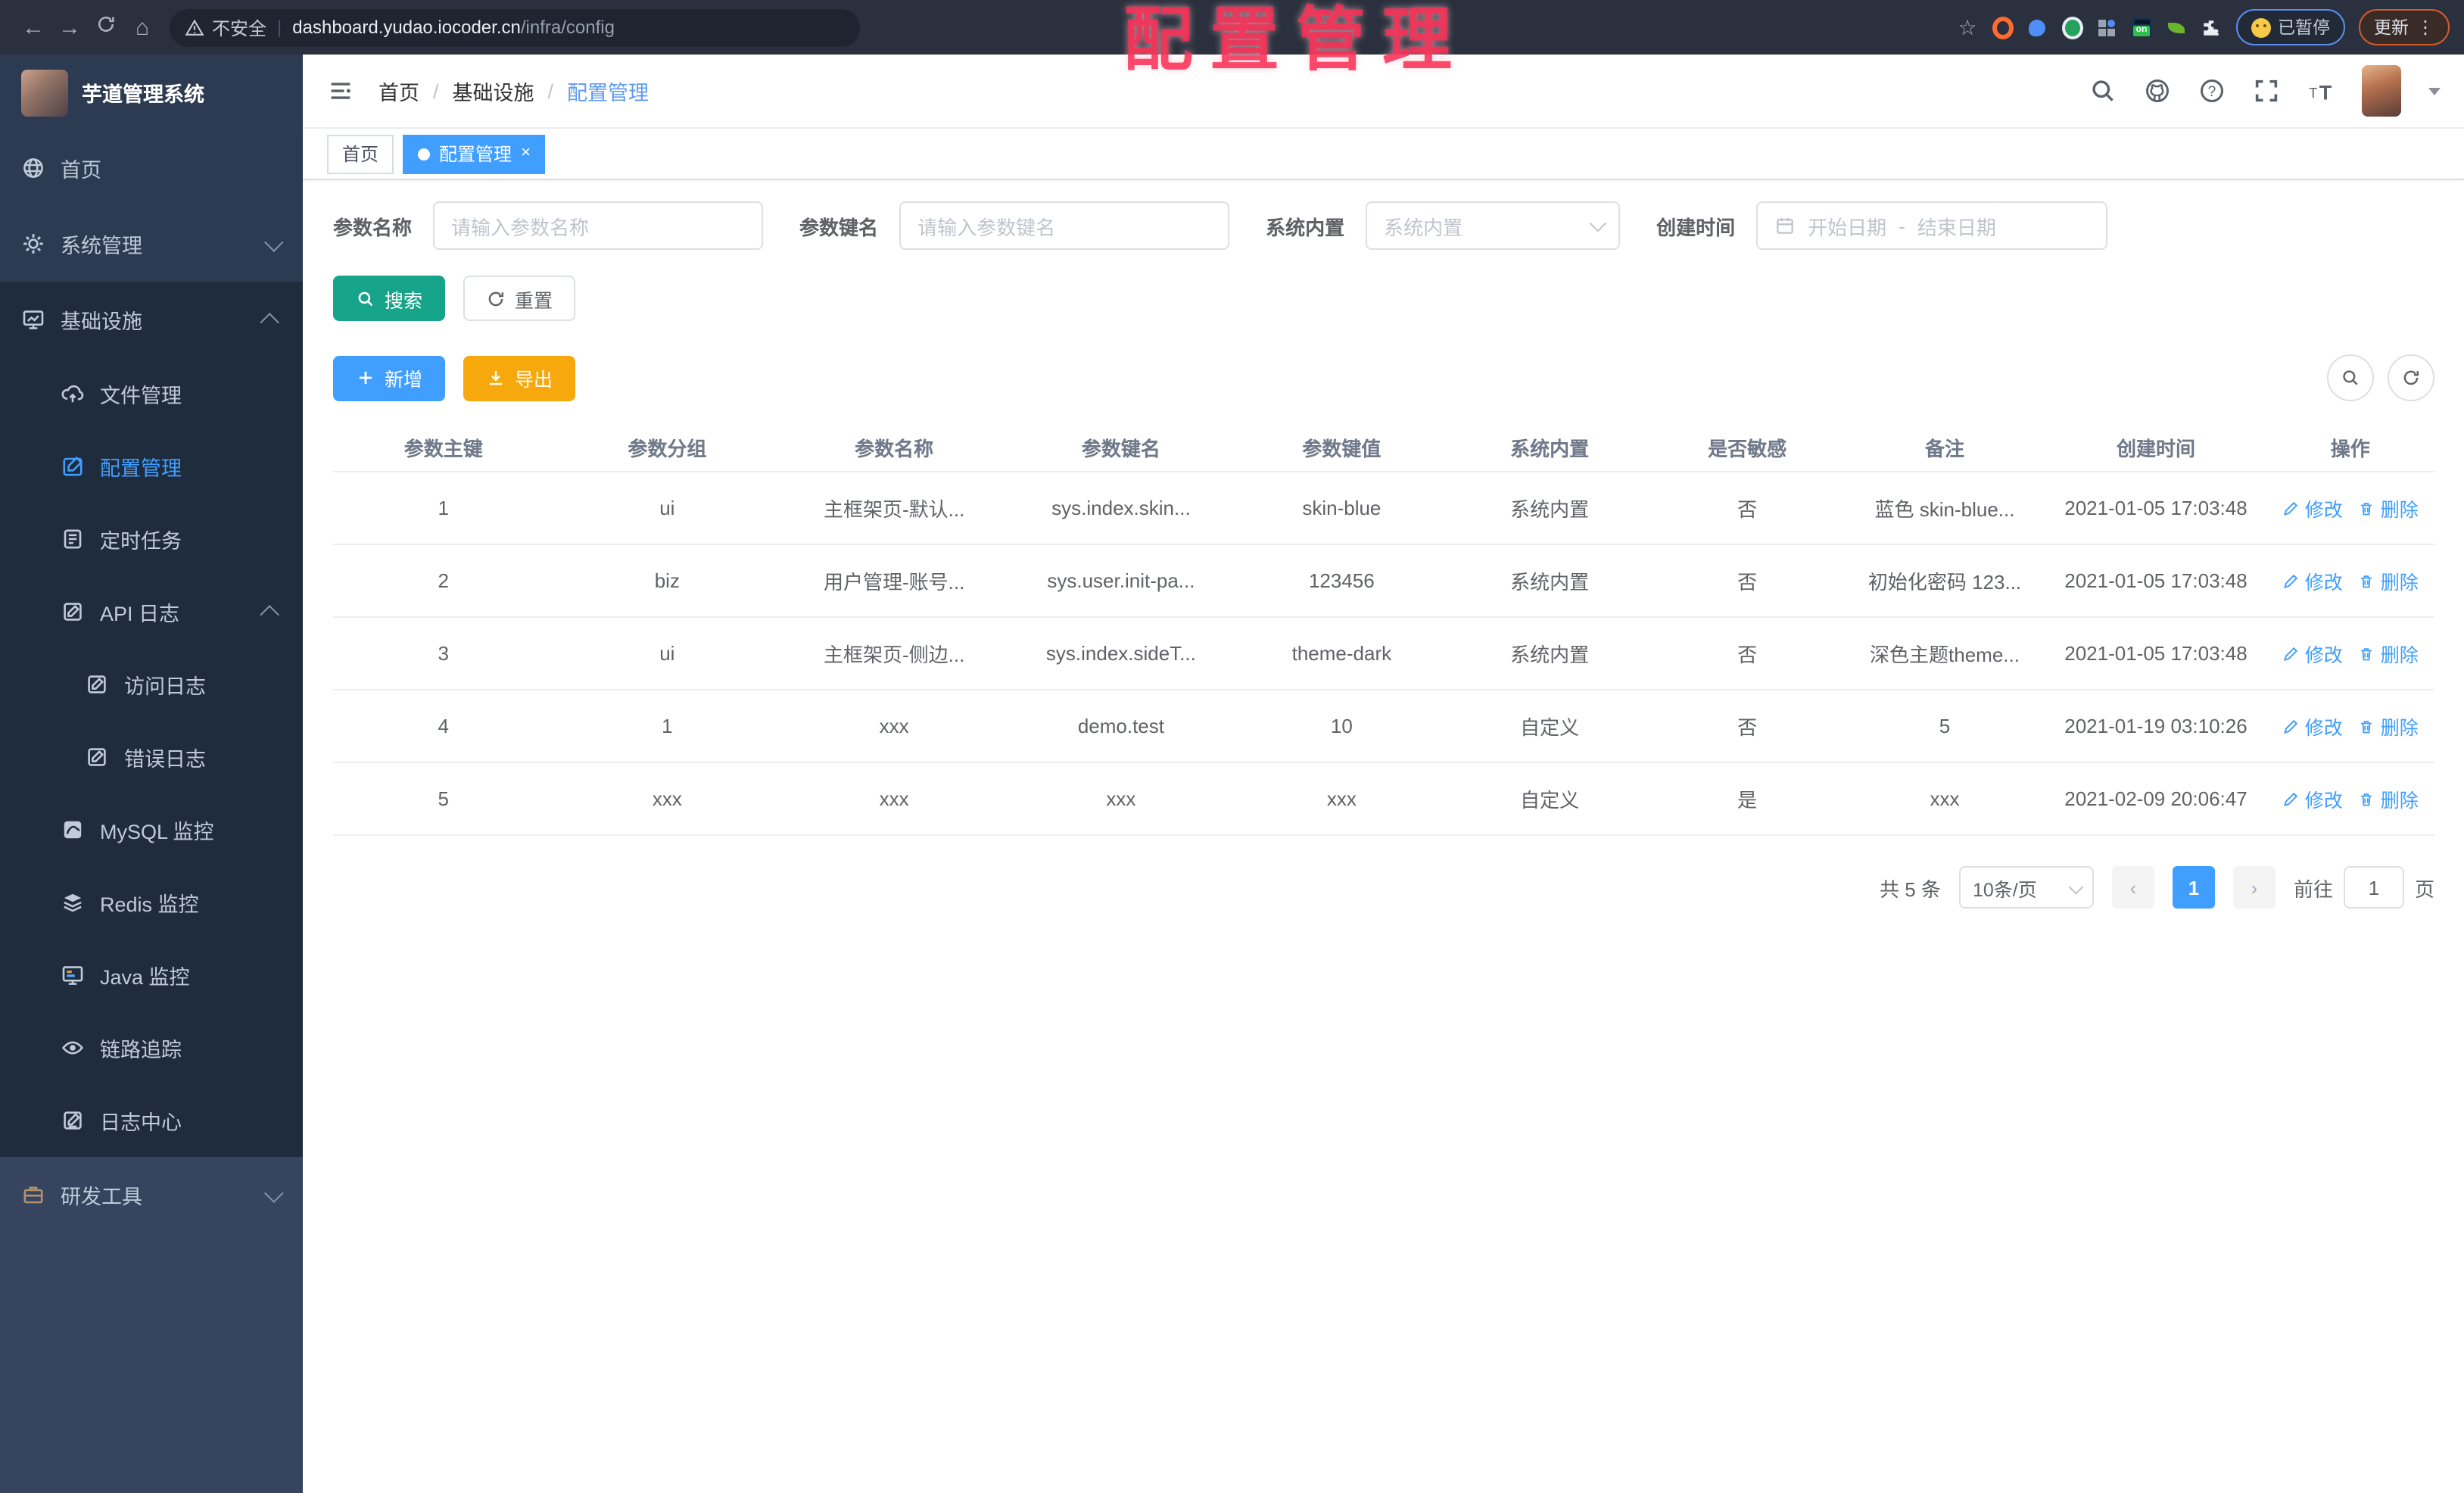 This screenshot has height=1493, width=2464. What do you see at coordinates (667, 581) in the screenshot?
I see `cell-参数分组: biz` at bounding box center [667, 581].